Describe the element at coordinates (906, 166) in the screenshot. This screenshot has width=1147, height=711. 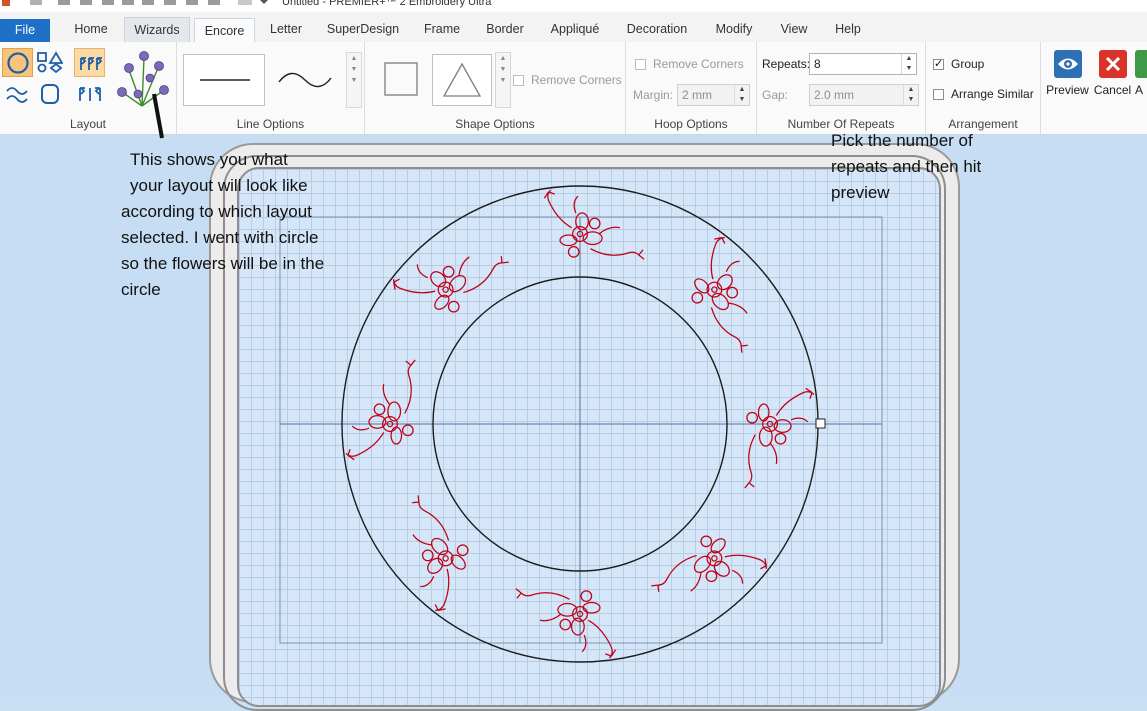
I see `right-note-line: repeats and then hit` at that location.